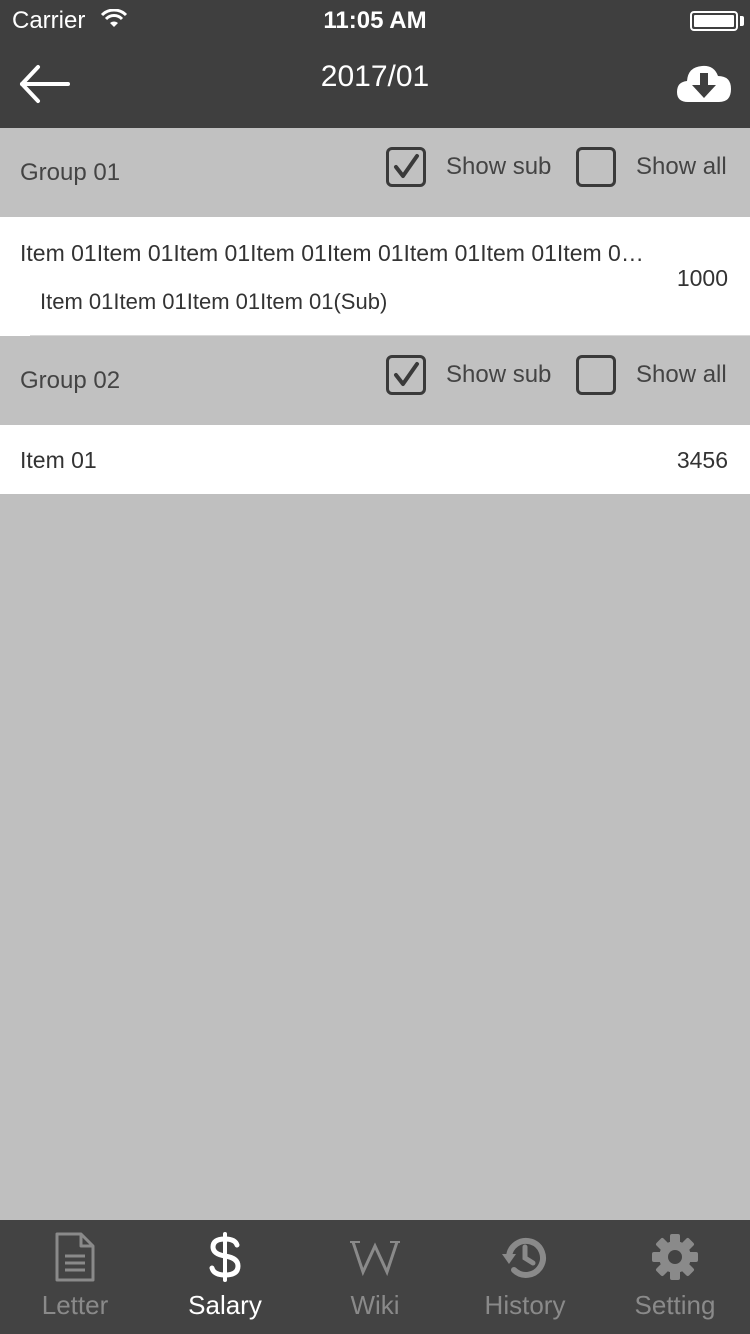 Image resolution: width=750 pixels, height=1334 pixels. I want to click on battery-icon, so click(714, 21).